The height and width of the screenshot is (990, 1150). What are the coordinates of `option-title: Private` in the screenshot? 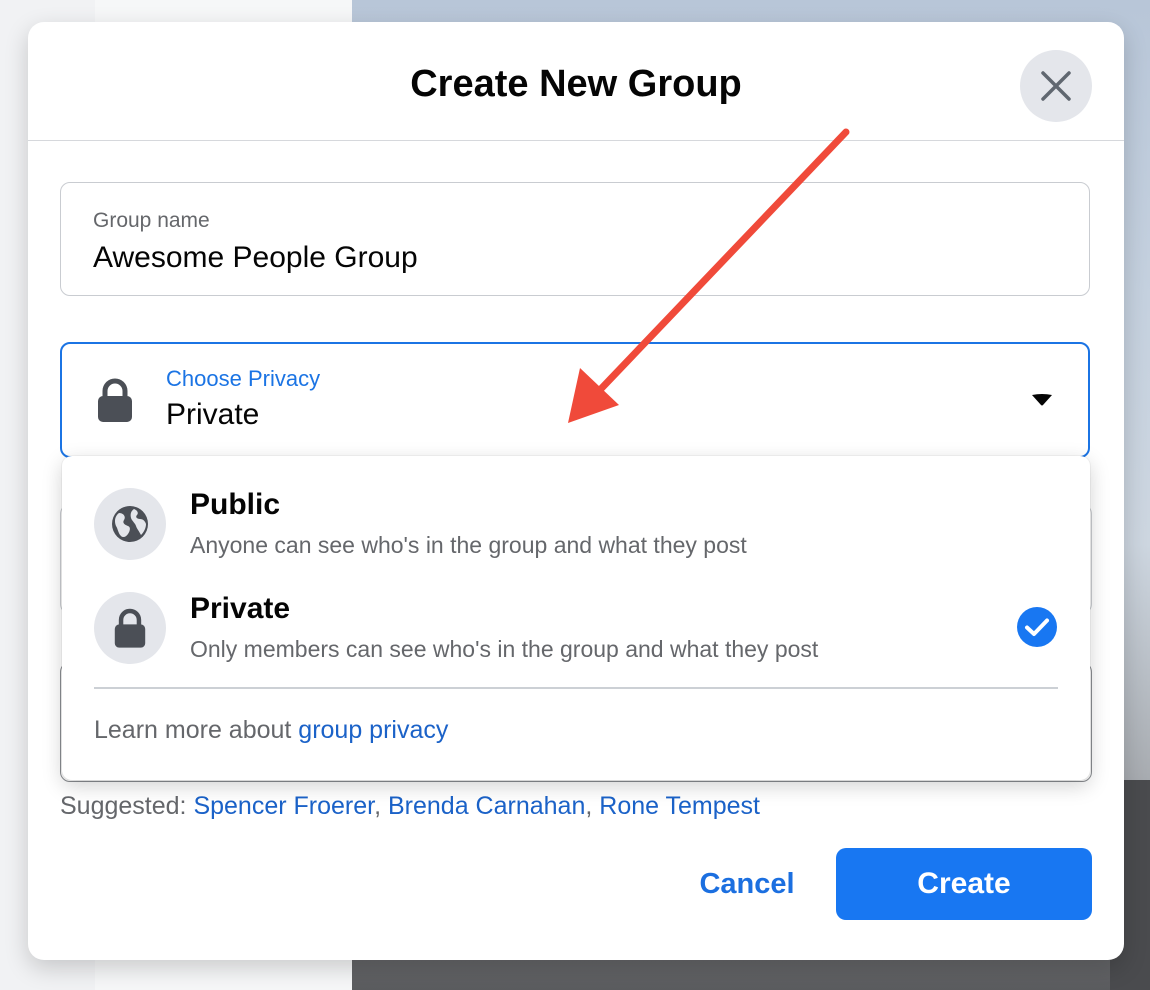 It's located at (240, 608).